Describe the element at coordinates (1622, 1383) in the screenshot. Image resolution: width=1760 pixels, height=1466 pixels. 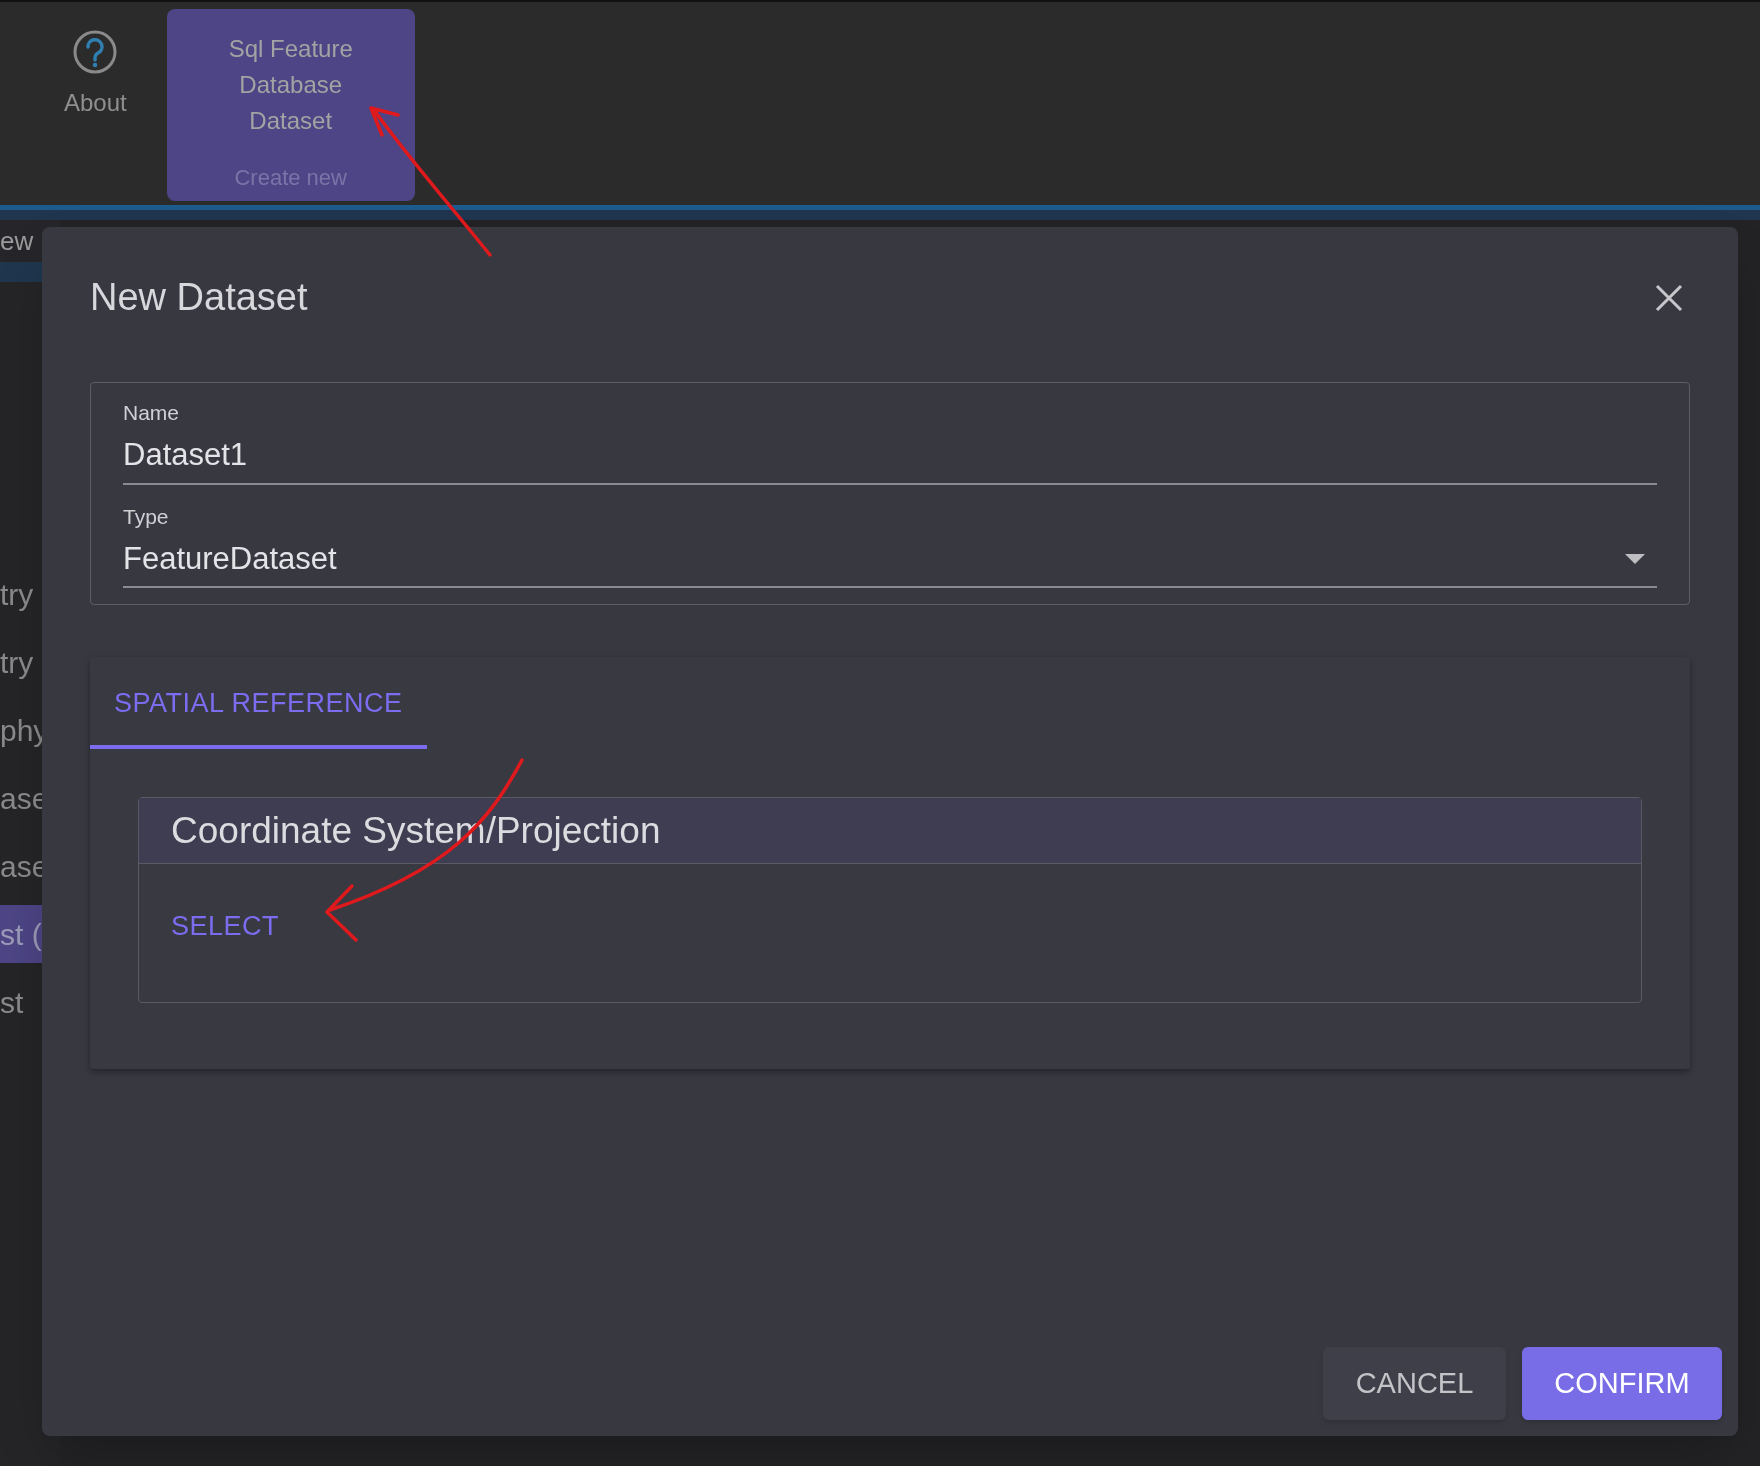
I see `confirm-button: CONFIRM` at that location.